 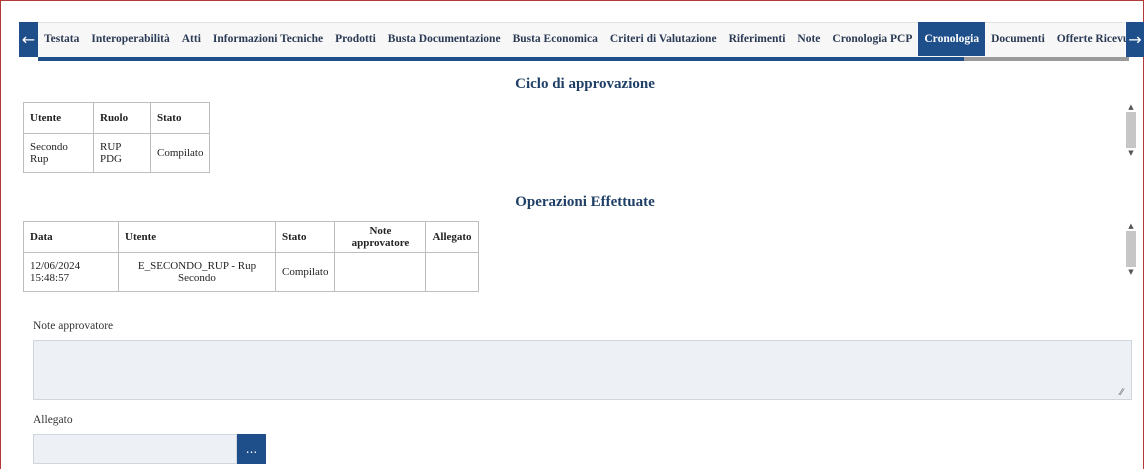 What do you see at coordinates (582, 370) in the screenshot?
I see `notes-textarea: ⁄⁄` at bounding box center [582, 370].